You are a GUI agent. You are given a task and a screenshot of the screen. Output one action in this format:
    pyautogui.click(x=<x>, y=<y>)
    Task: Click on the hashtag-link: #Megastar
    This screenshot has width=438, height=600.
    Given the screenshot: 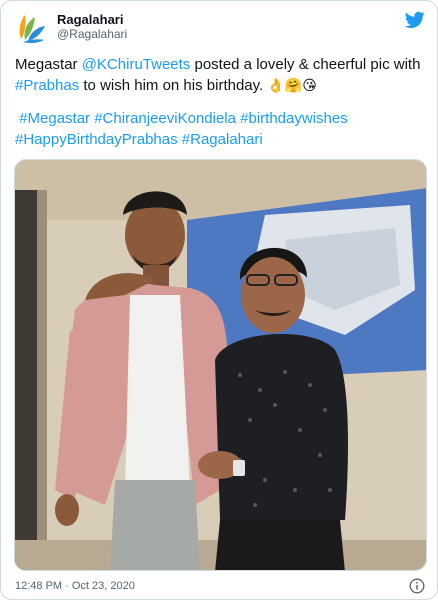 What is the action you would take?
    pyautogui.click(x=54, y=118)
    